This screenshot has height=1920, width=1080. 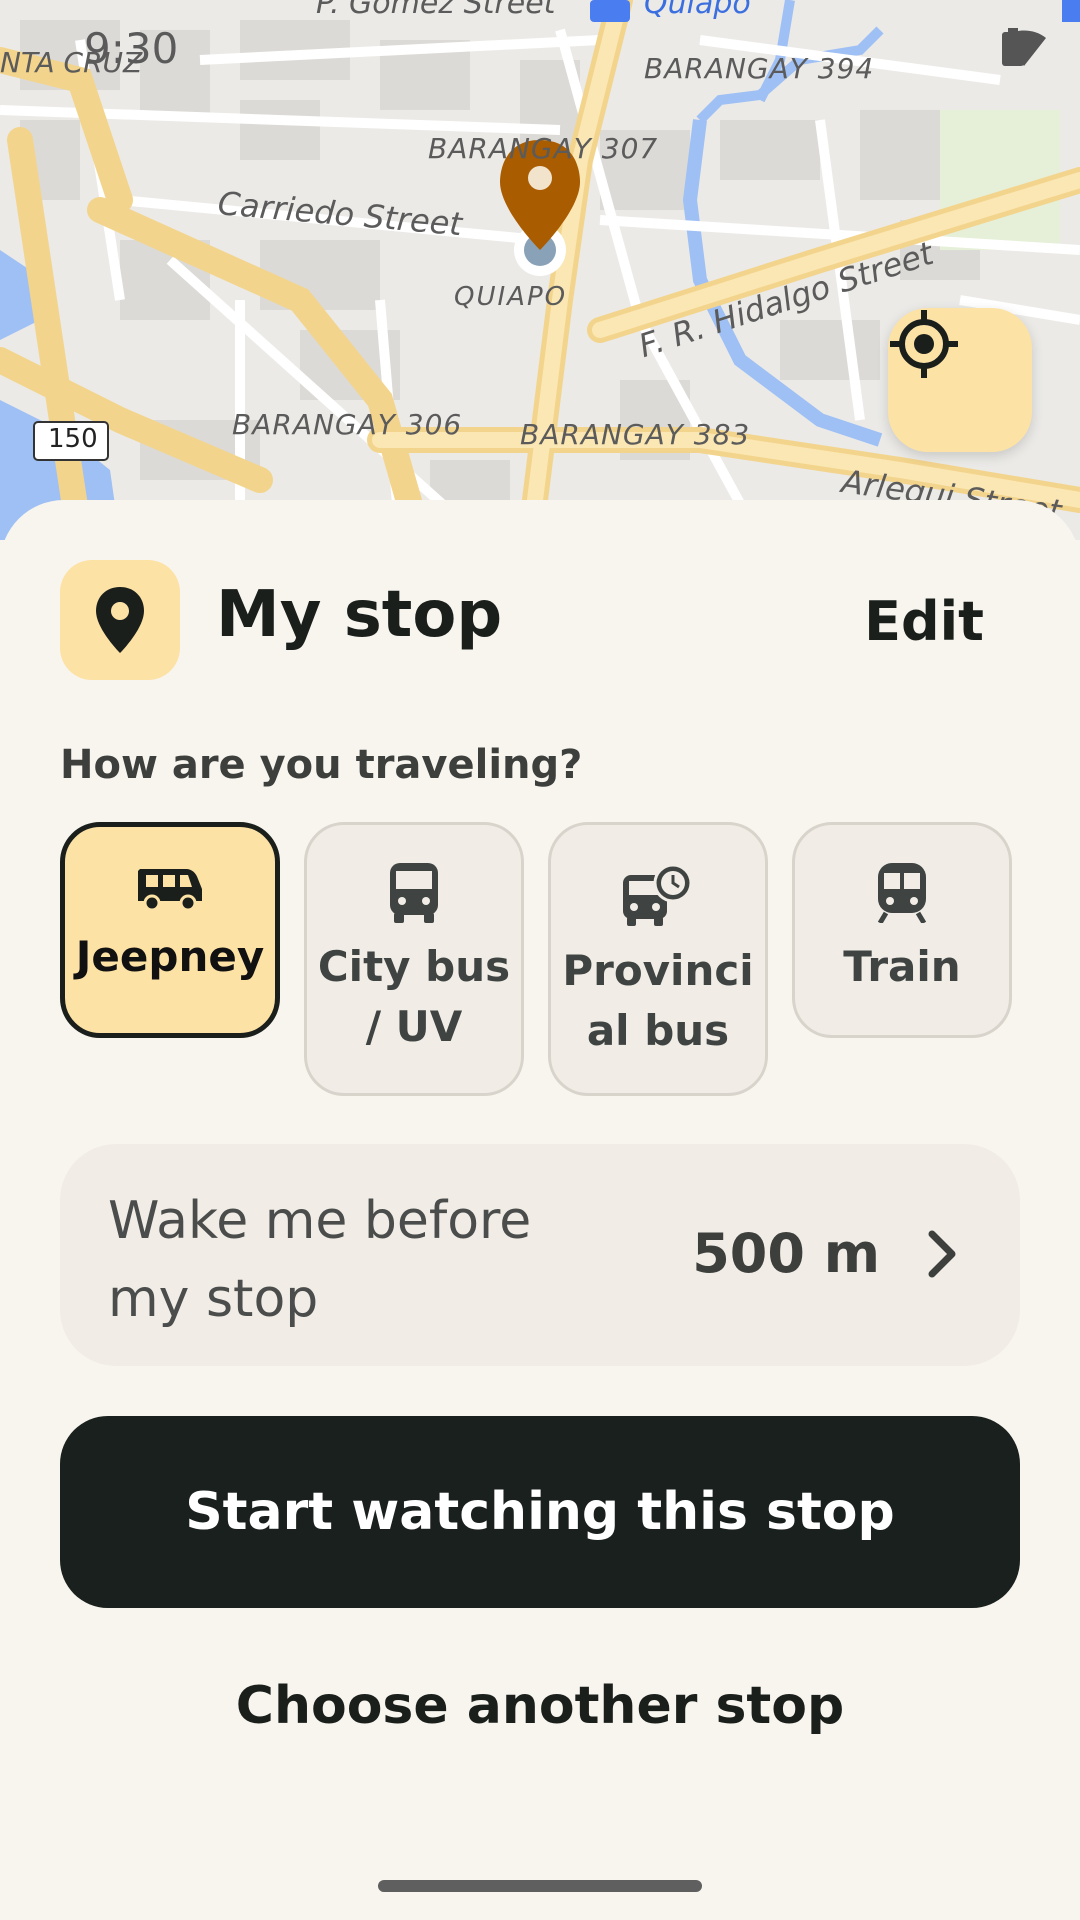 I want to click on place-icon, so click(x=120, y=620).